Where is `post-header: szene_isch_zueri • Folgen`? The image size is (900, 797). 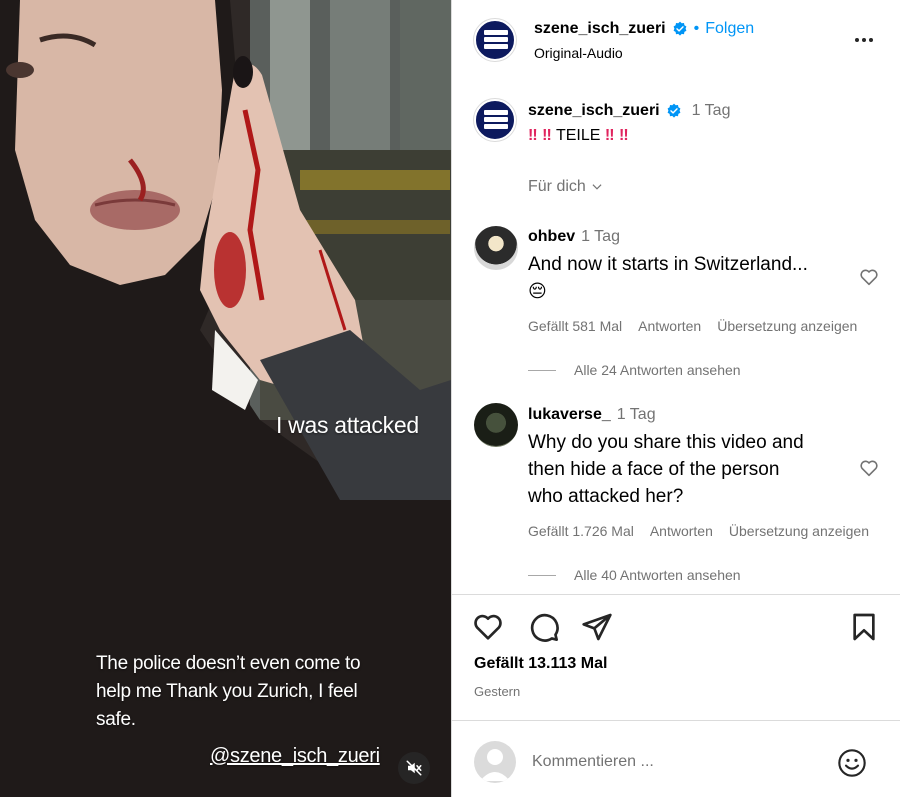
post-header: szene_isch_zueri • Folgen is located at coordinates (644, 29).